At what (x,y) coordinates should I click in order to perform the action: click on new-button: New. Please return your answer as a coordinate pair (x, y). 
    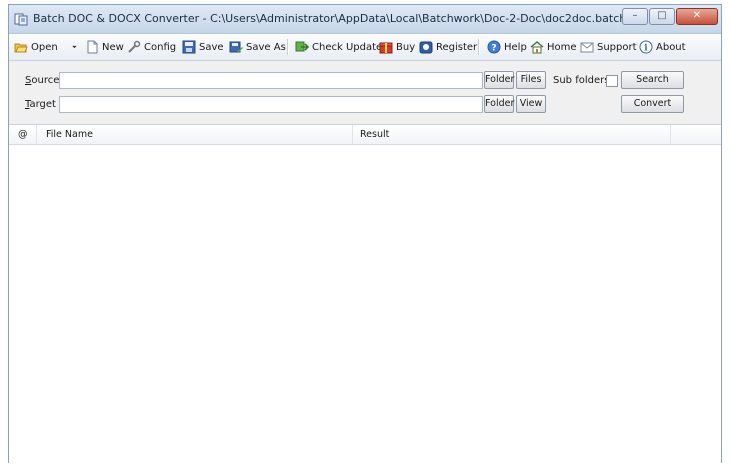
    Looking at the image, I should click on (104, 47).